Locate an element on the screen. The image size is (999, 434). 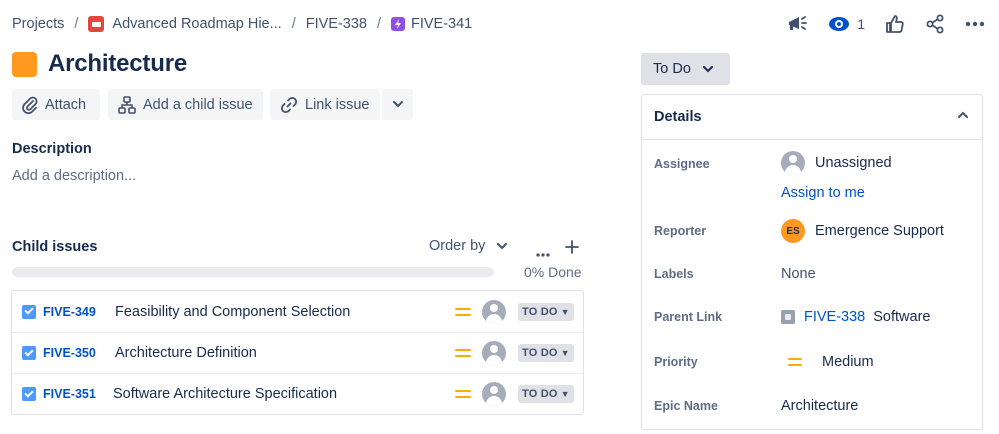
description-label: Description is located at coordinates (52, 149).